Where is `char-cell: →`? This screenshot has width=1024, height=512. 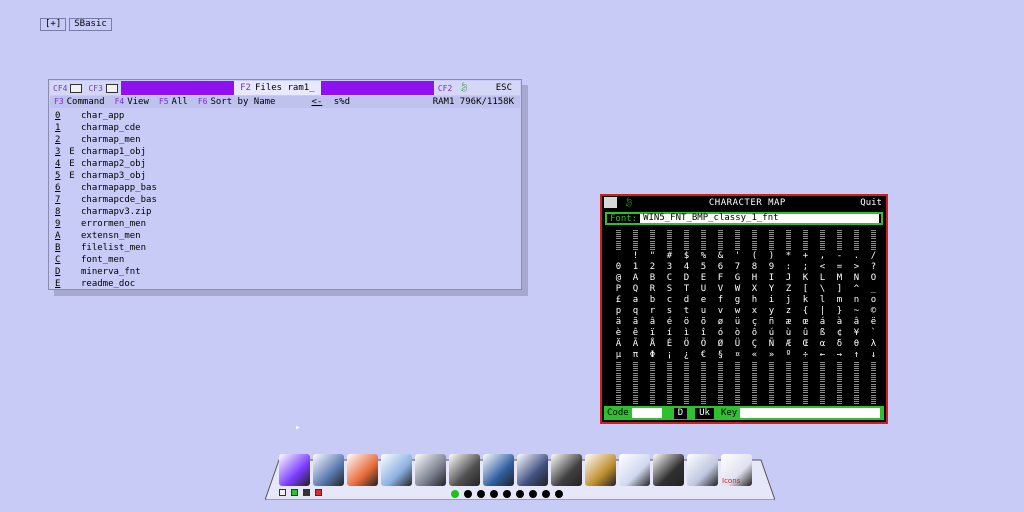 char-cell: → is located at coordinates (839, 355).